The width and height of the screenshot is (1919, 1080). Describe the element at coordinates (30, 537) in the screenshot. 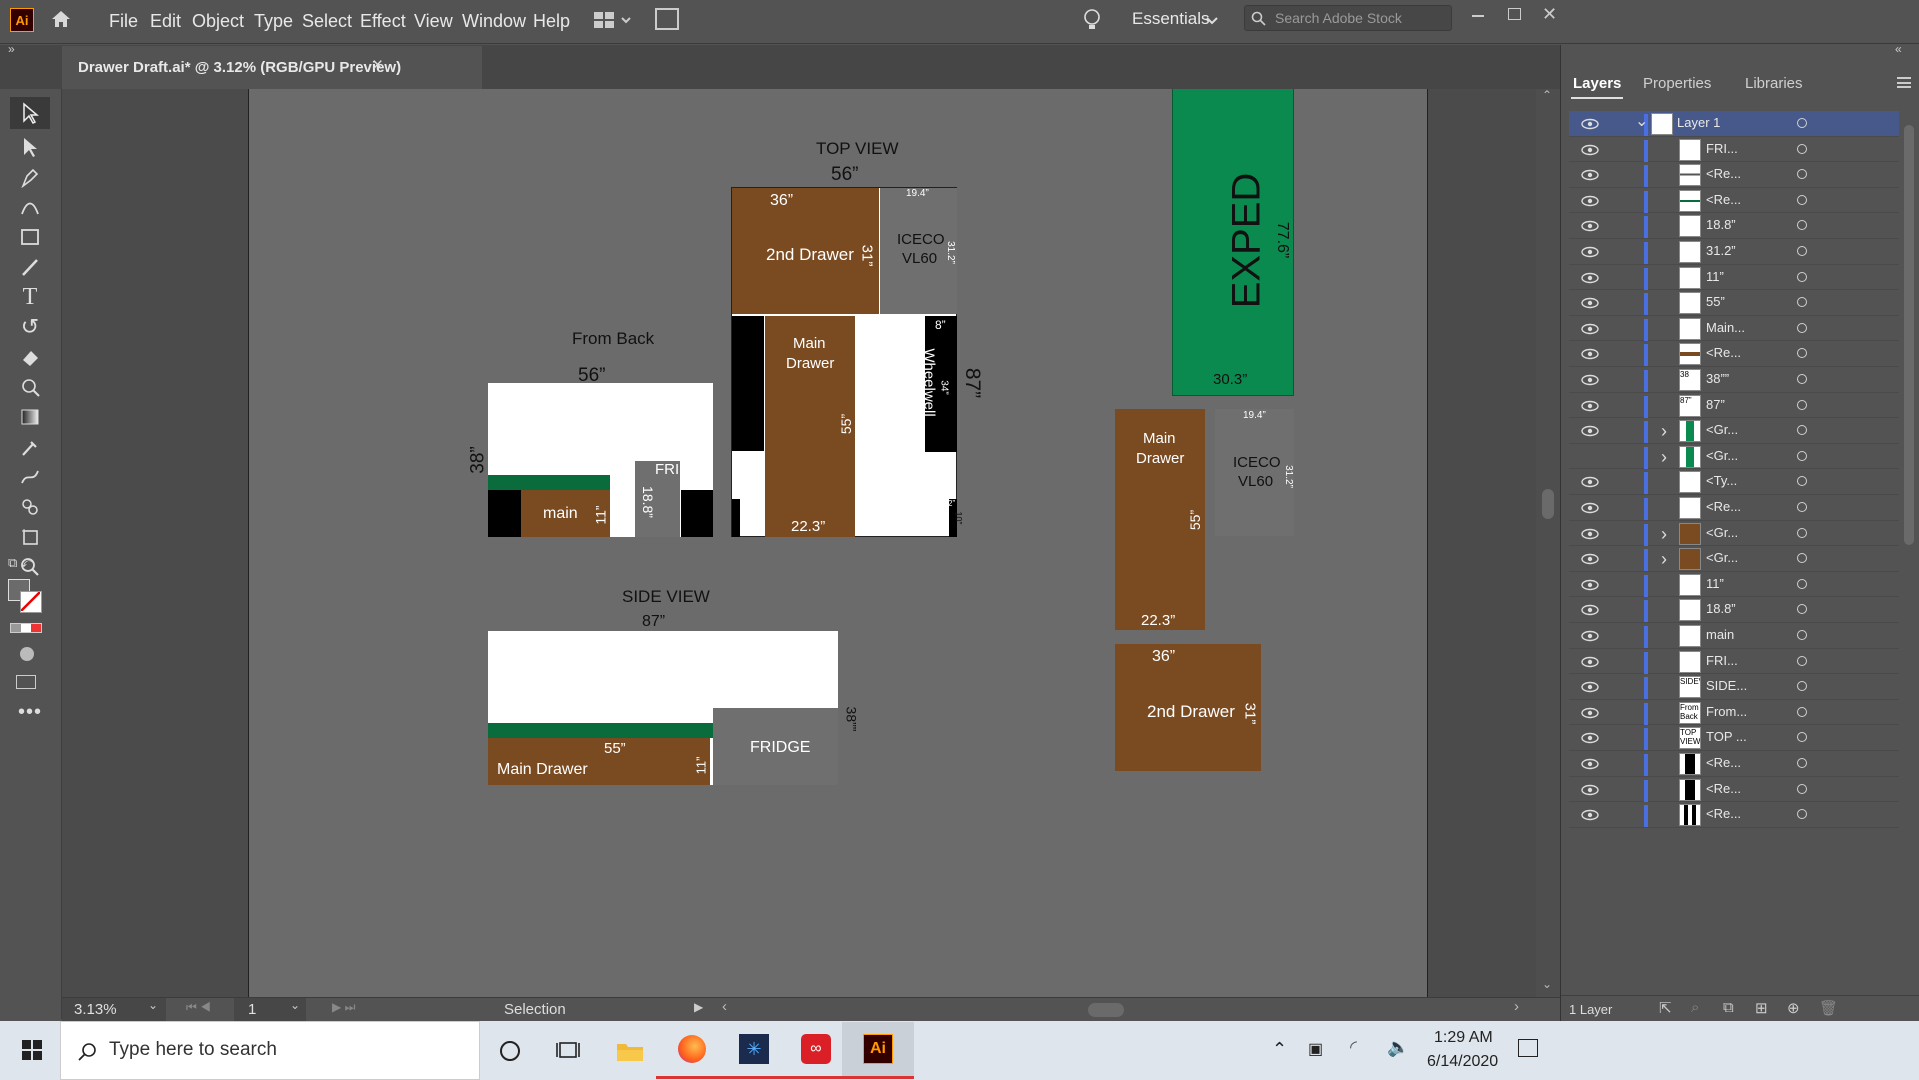

I see `artboard-tool-icon` at that location.